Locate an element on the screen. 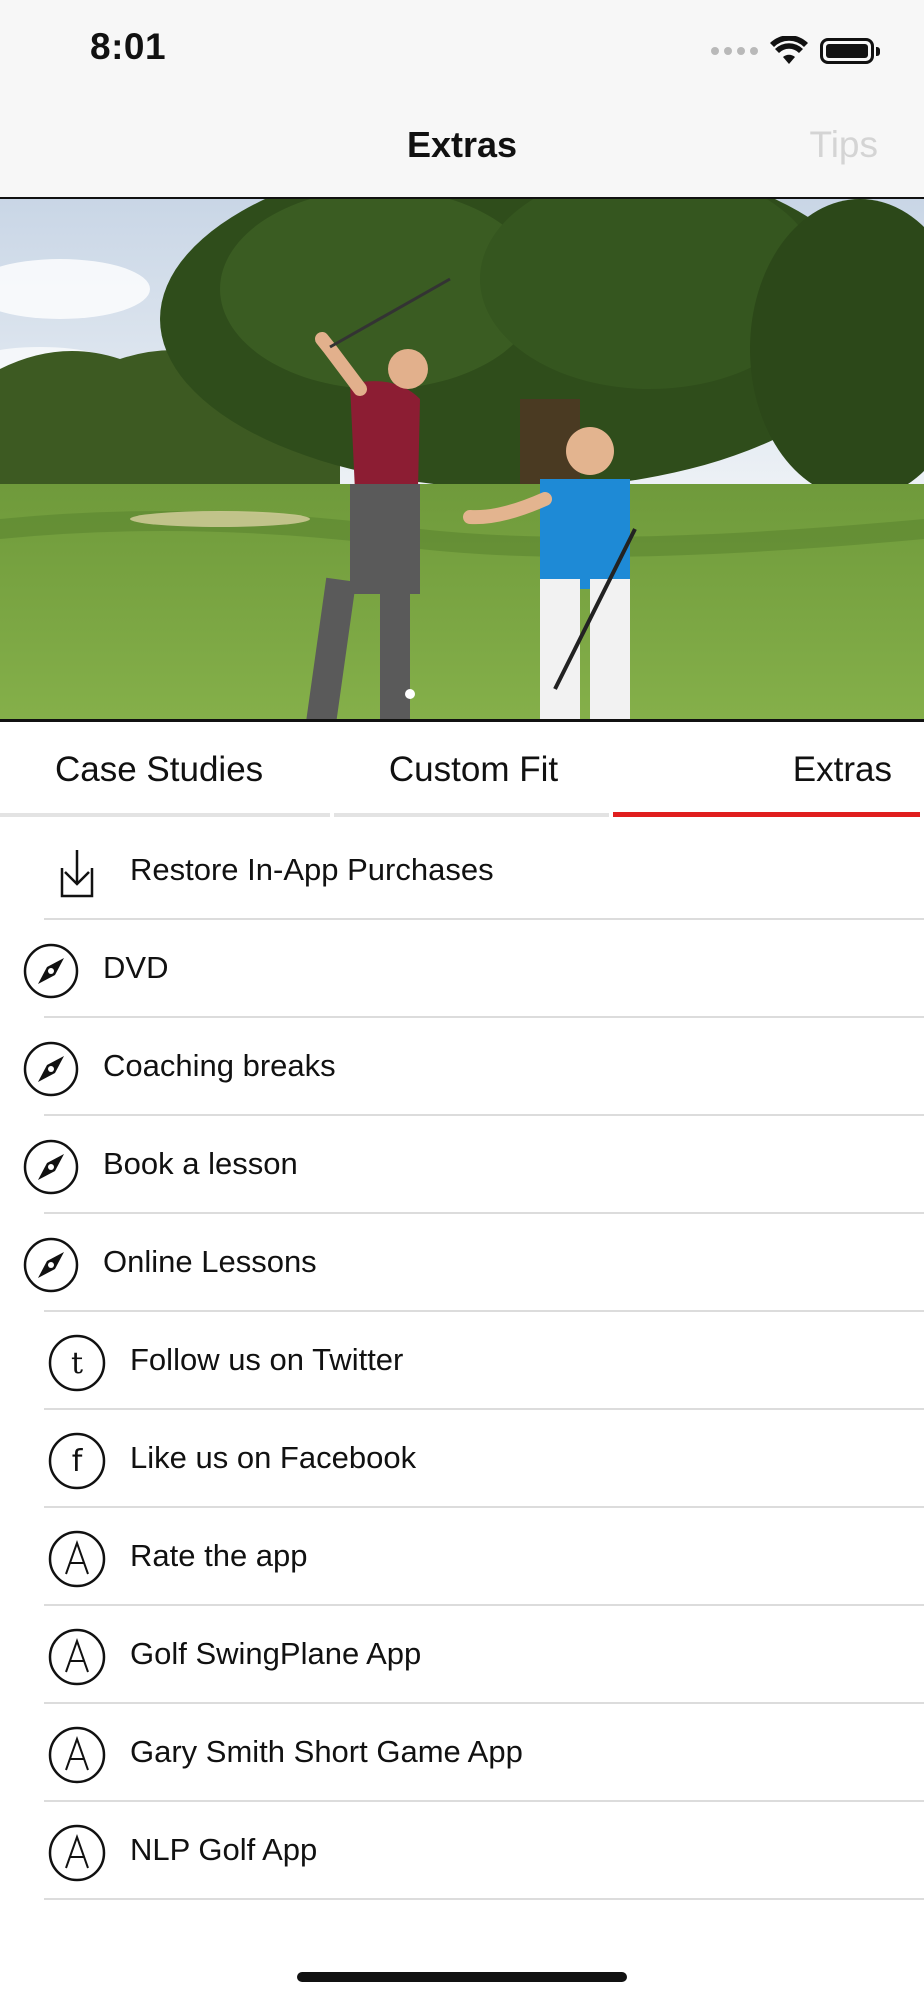  list-item-rate-app: Rate the app is located at coordinates (462, 1557).